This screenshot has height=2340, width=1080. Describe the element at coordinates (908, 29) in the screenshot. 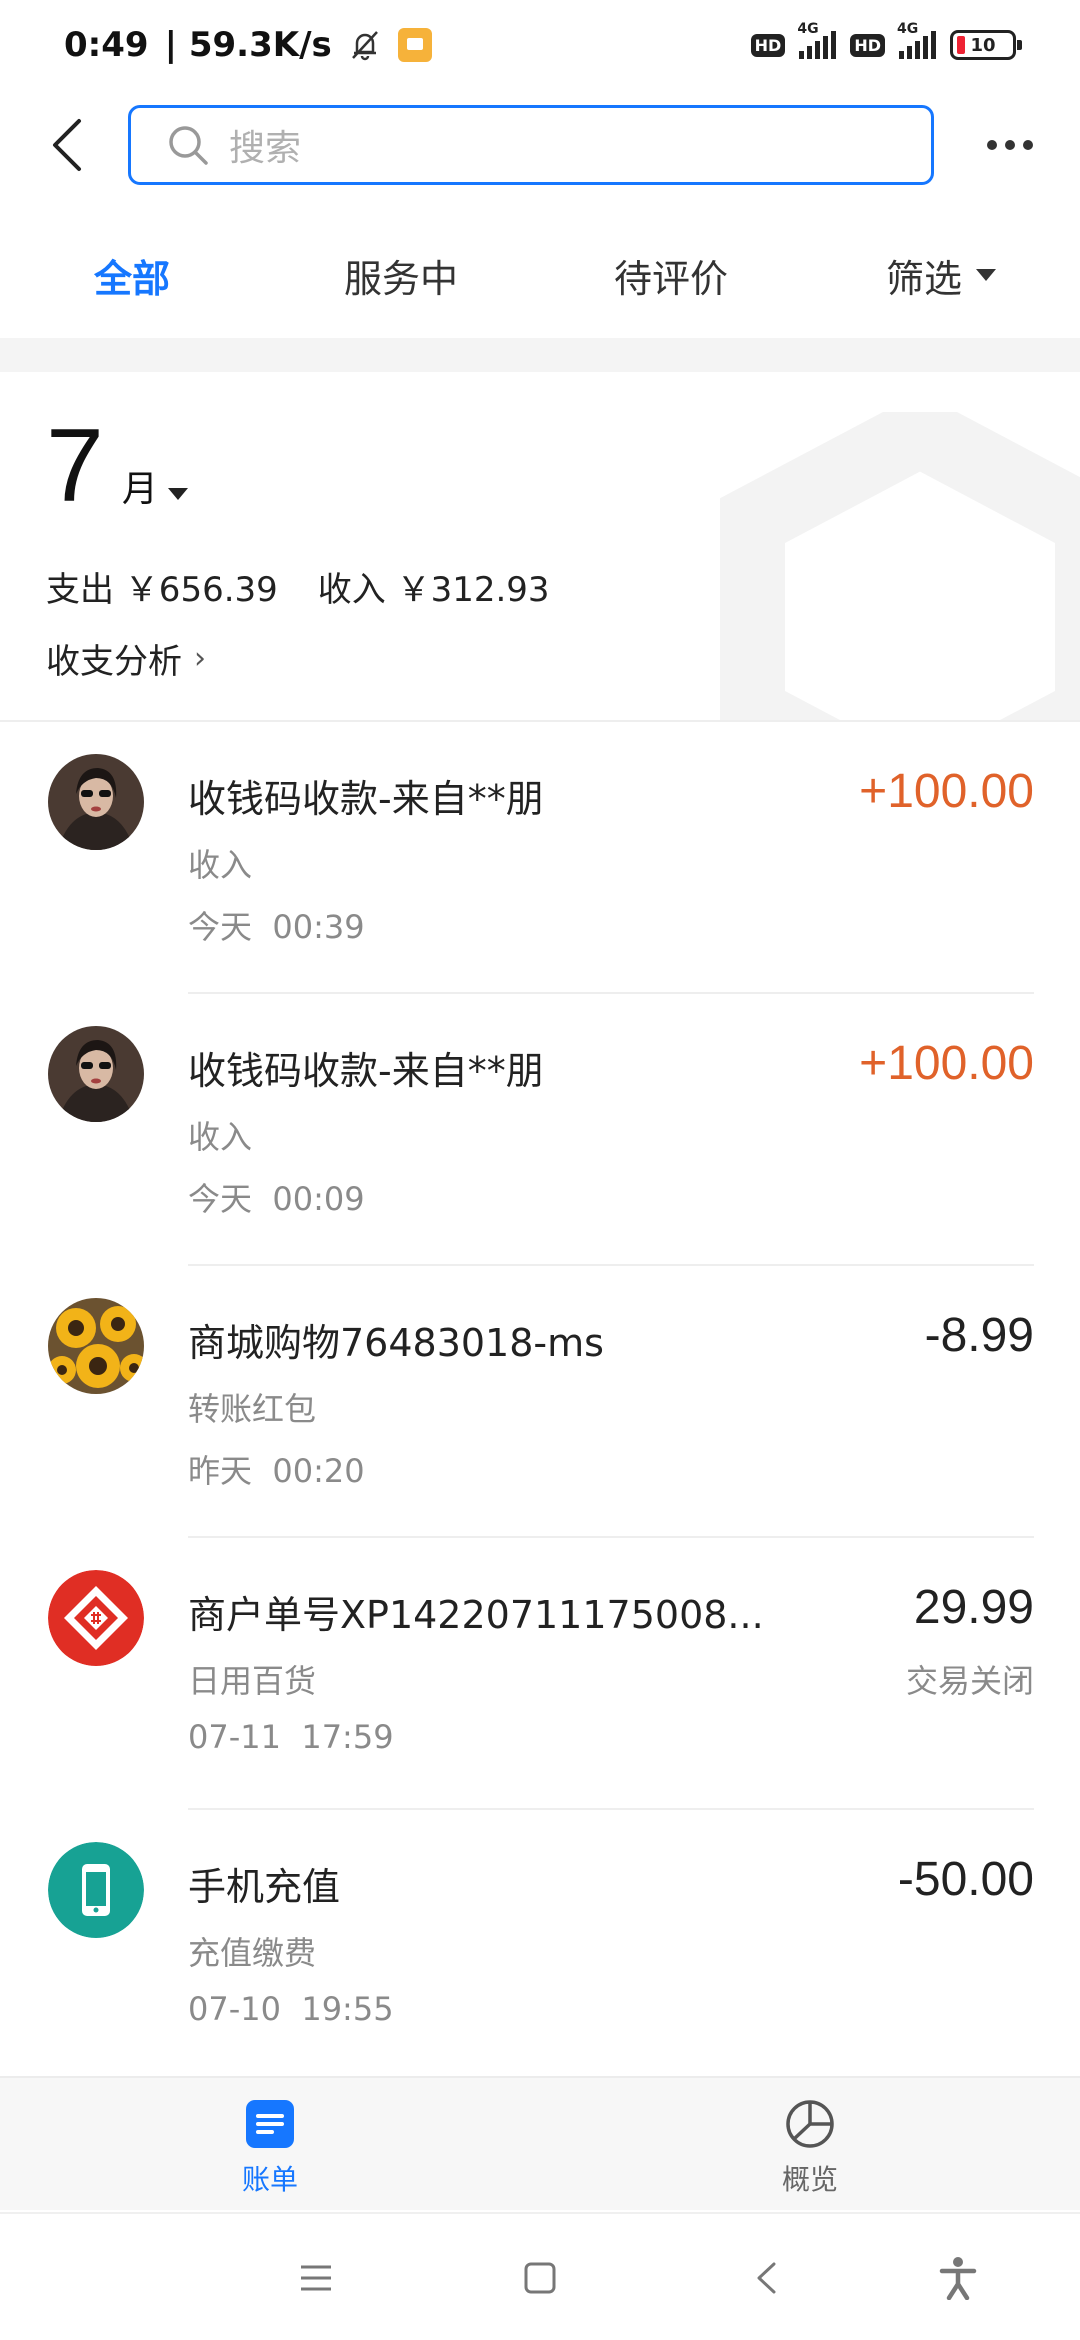

I see `network-type-label-2: 4G` at that location.